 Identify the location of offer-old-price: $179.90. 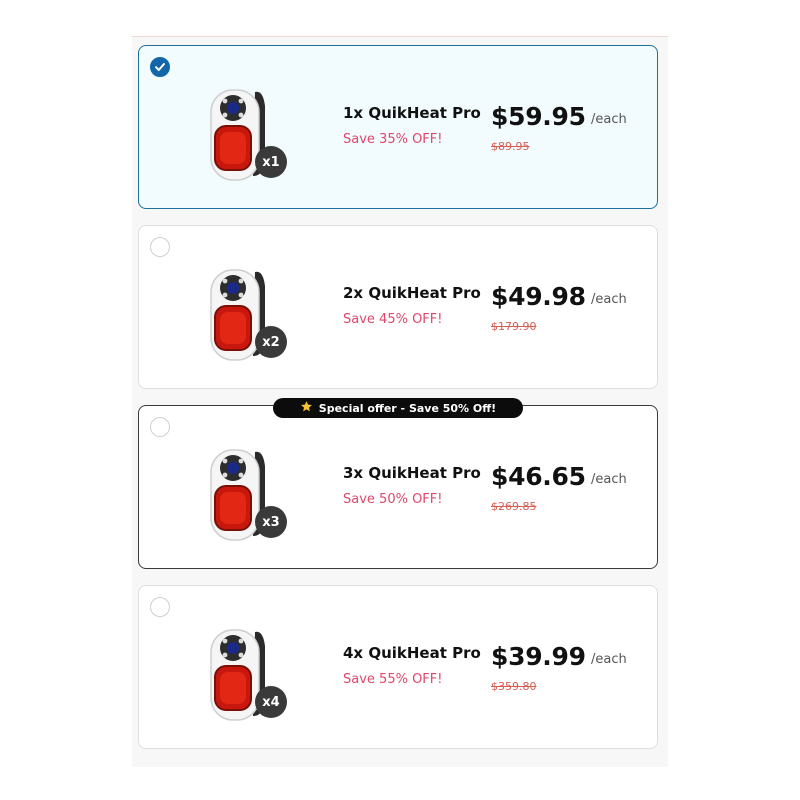
(514, 326).